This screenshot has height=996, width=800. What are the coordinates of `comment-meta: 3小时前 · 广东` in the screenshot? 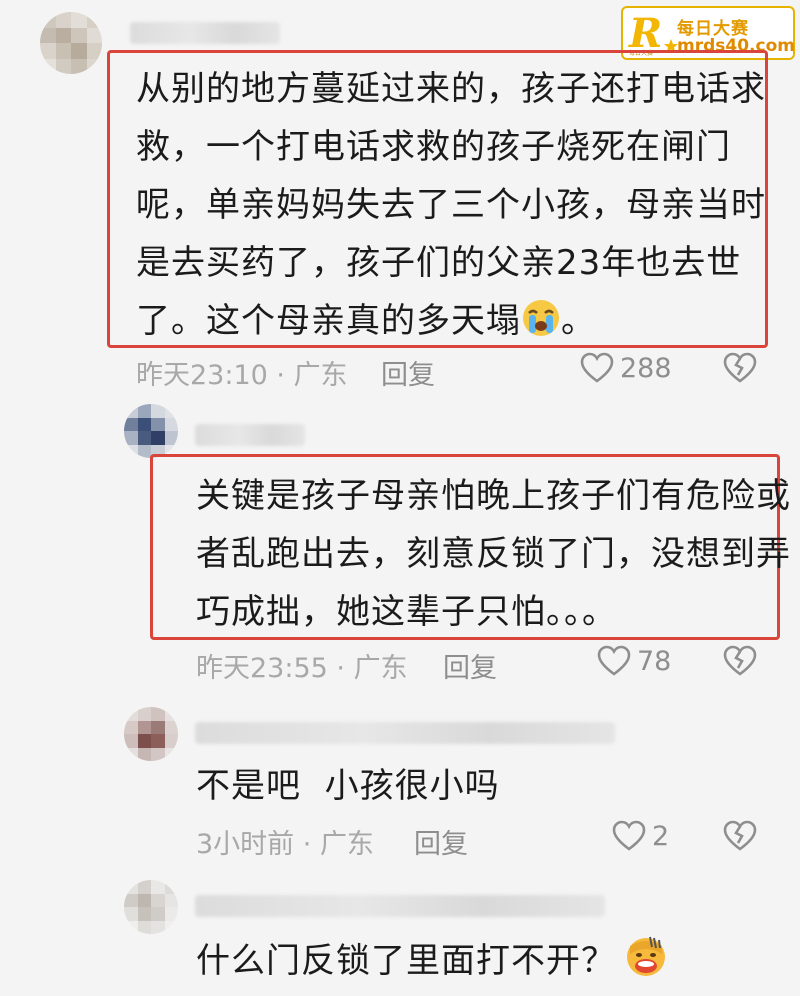 It's located at (285, 844).